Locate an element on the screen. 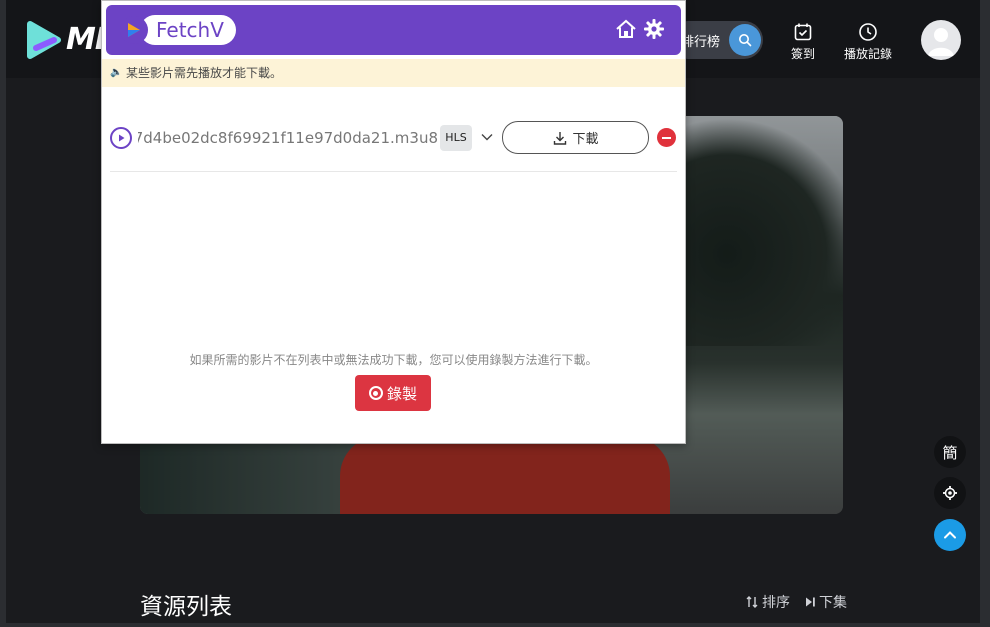 This screenshot has height=627, width=990. record-hint: 如果所需的影片不在列表中或無法成功下載，您可以使用錄製方法進行下載。 is located at coordinates (393, 360).